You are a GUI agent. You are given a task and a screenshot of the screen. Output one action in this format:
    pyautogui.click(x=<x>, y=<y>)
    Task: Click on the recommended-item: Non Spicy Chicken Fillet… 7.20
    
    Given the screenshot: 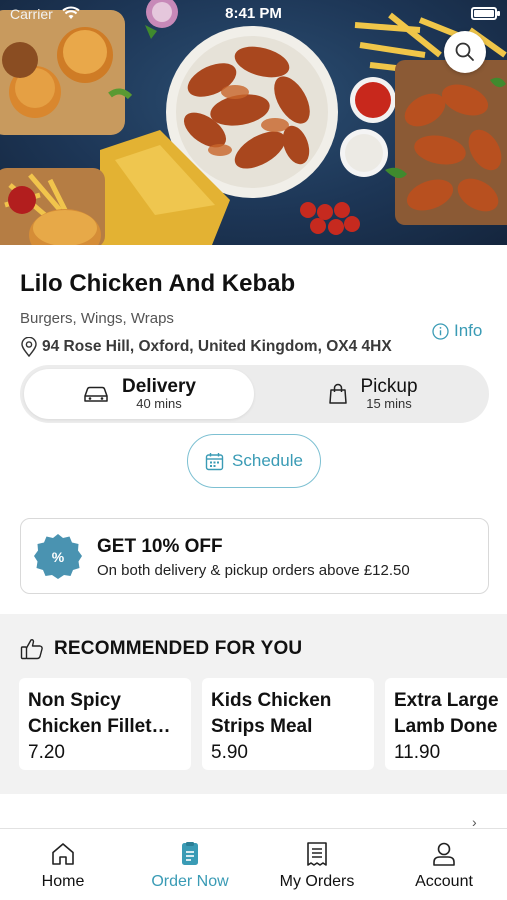 What is the action you would take?
    pyautogui.click(x=105, y=724)
    